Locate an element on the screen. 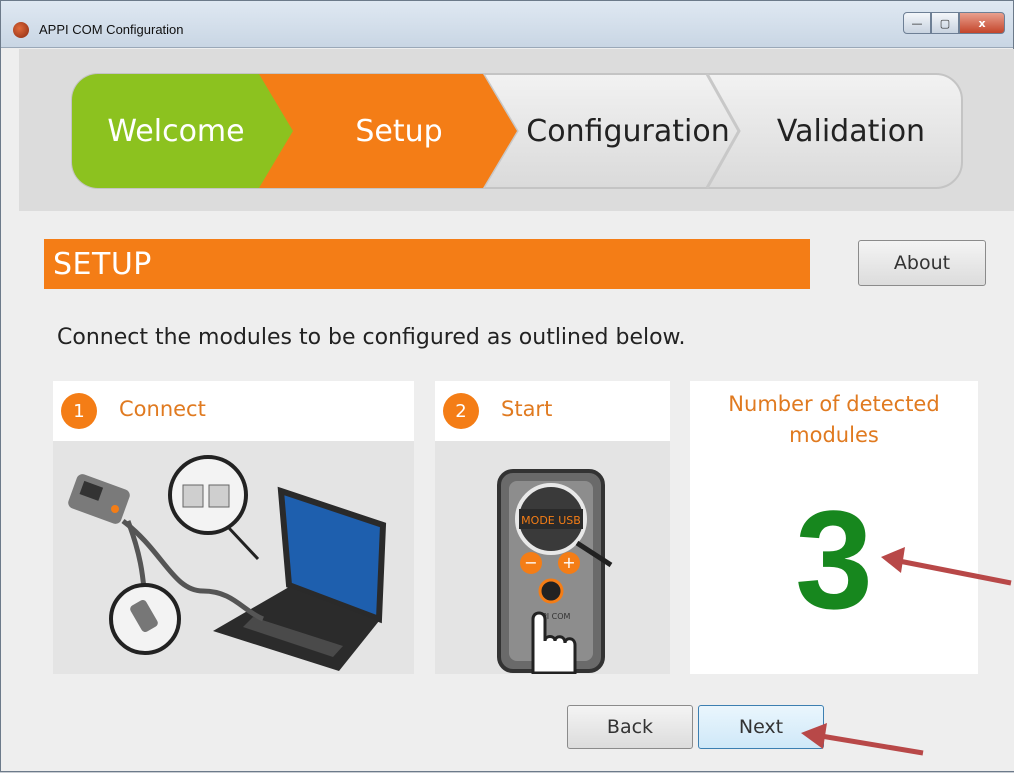 The width and height of the screenshot is (1014, 773). start-title: Start is located at coordinates (527, 409).